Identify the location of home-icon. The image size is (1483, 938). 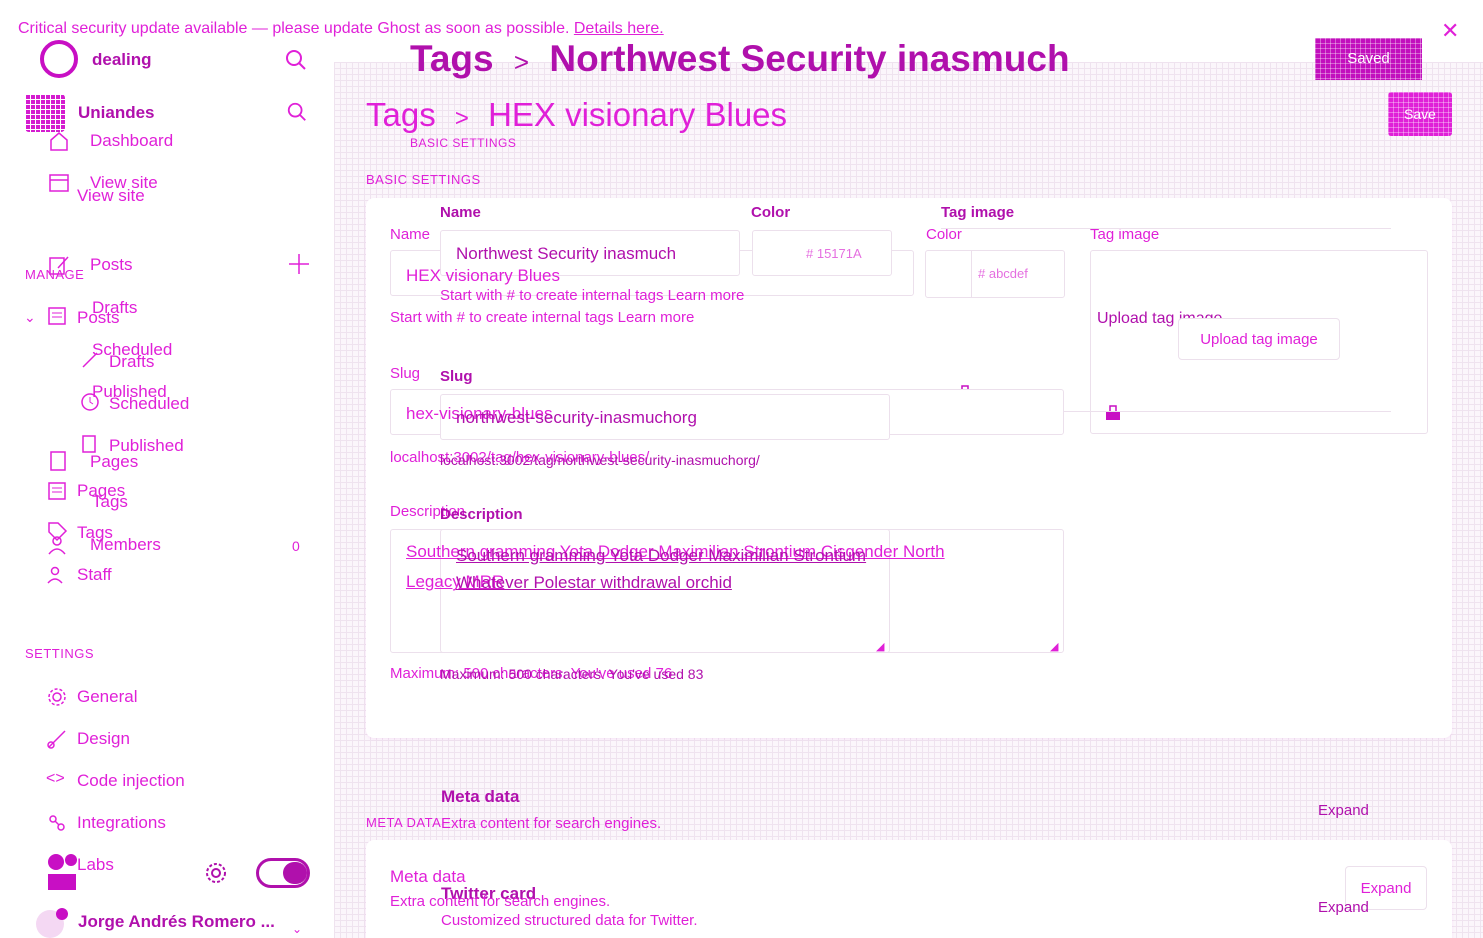
(59, 143).